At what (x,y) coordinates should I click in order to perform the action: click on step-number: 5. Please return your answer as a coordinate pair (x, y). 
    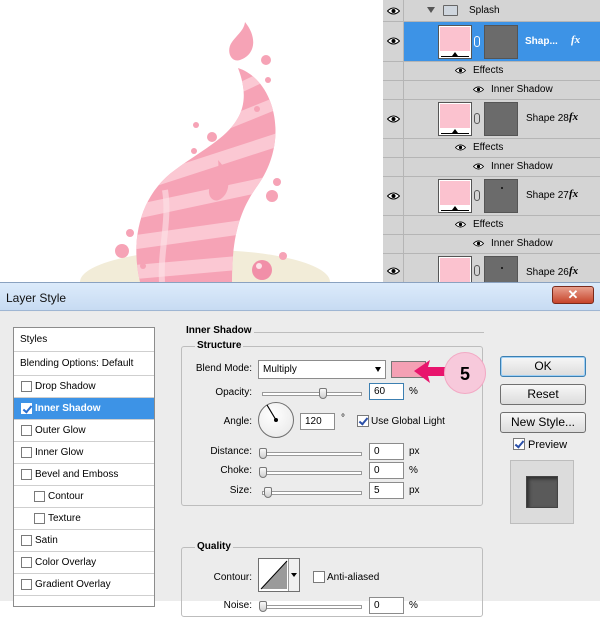
    Looking at the image, I should click on (464, 374).